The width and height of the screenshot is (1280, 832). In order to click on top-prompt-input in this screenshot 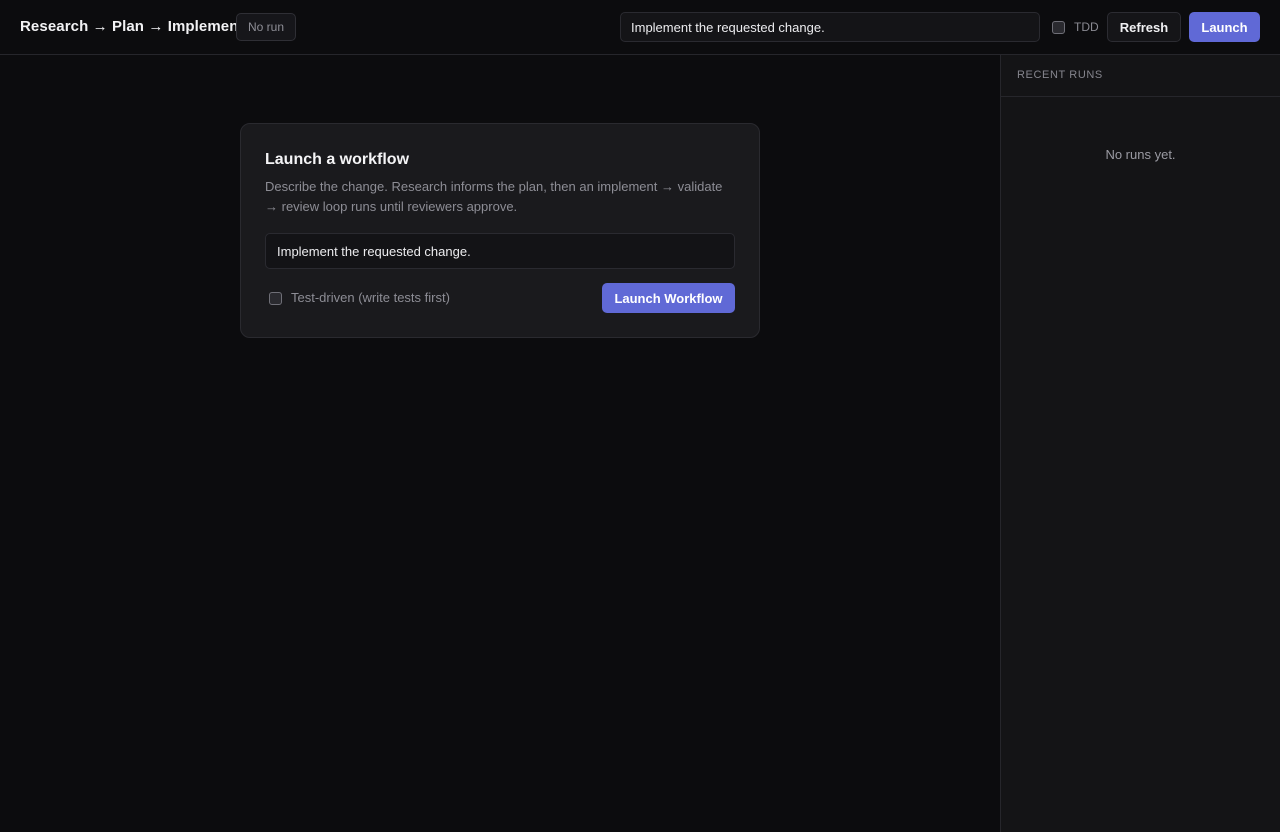, I will do `click(830, 27)`.